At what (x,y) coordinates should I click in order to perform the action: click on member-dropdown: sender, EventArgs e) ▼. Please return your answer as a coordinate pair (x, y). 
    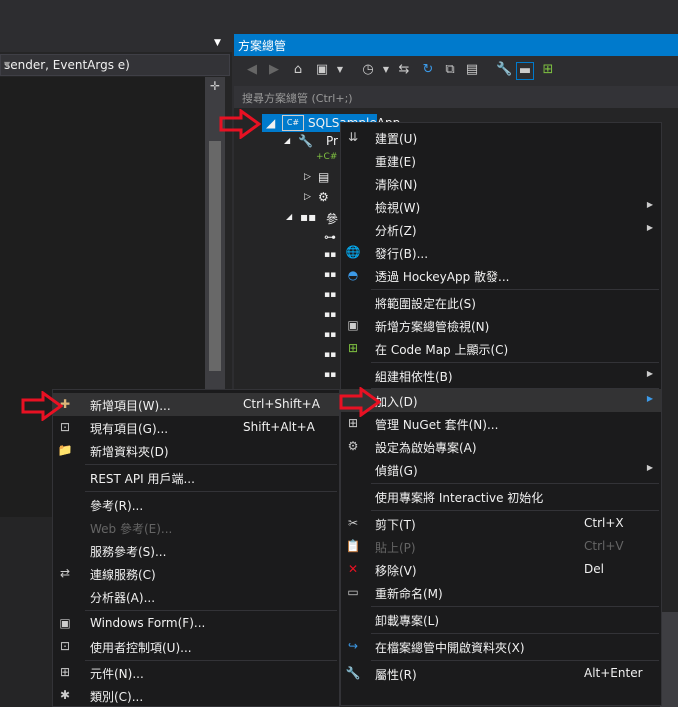
    Looking at the image, I should click on (115, 65).